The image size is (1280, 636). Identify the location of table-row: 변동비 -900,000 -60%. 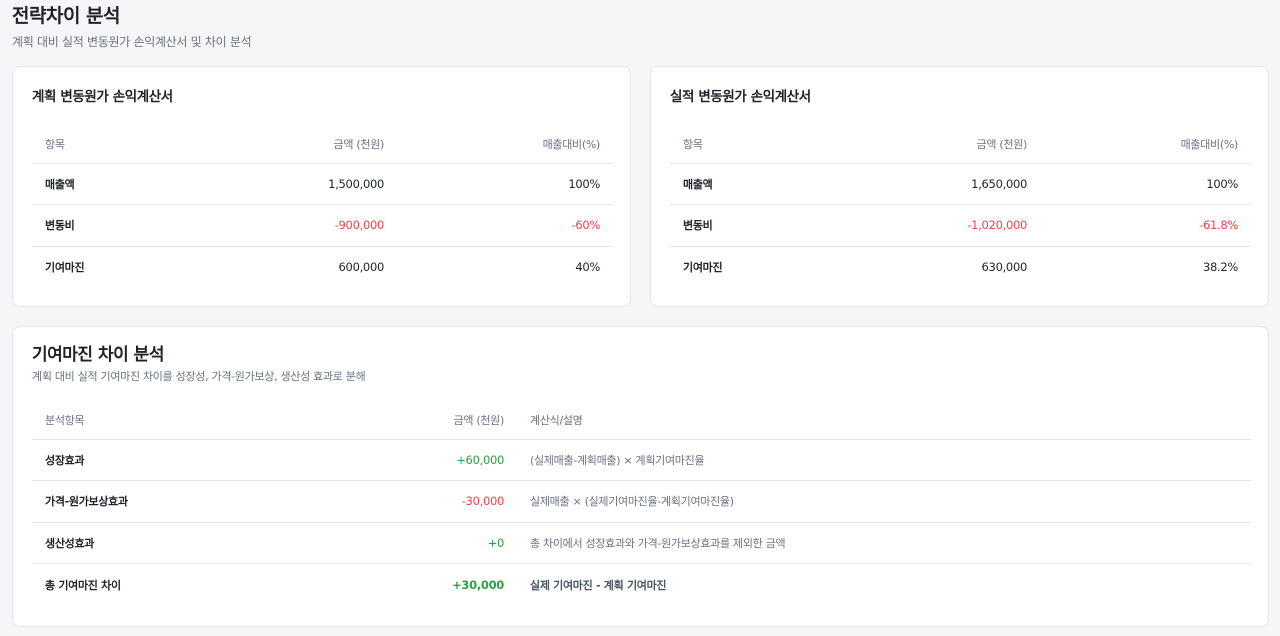
(322, 225).